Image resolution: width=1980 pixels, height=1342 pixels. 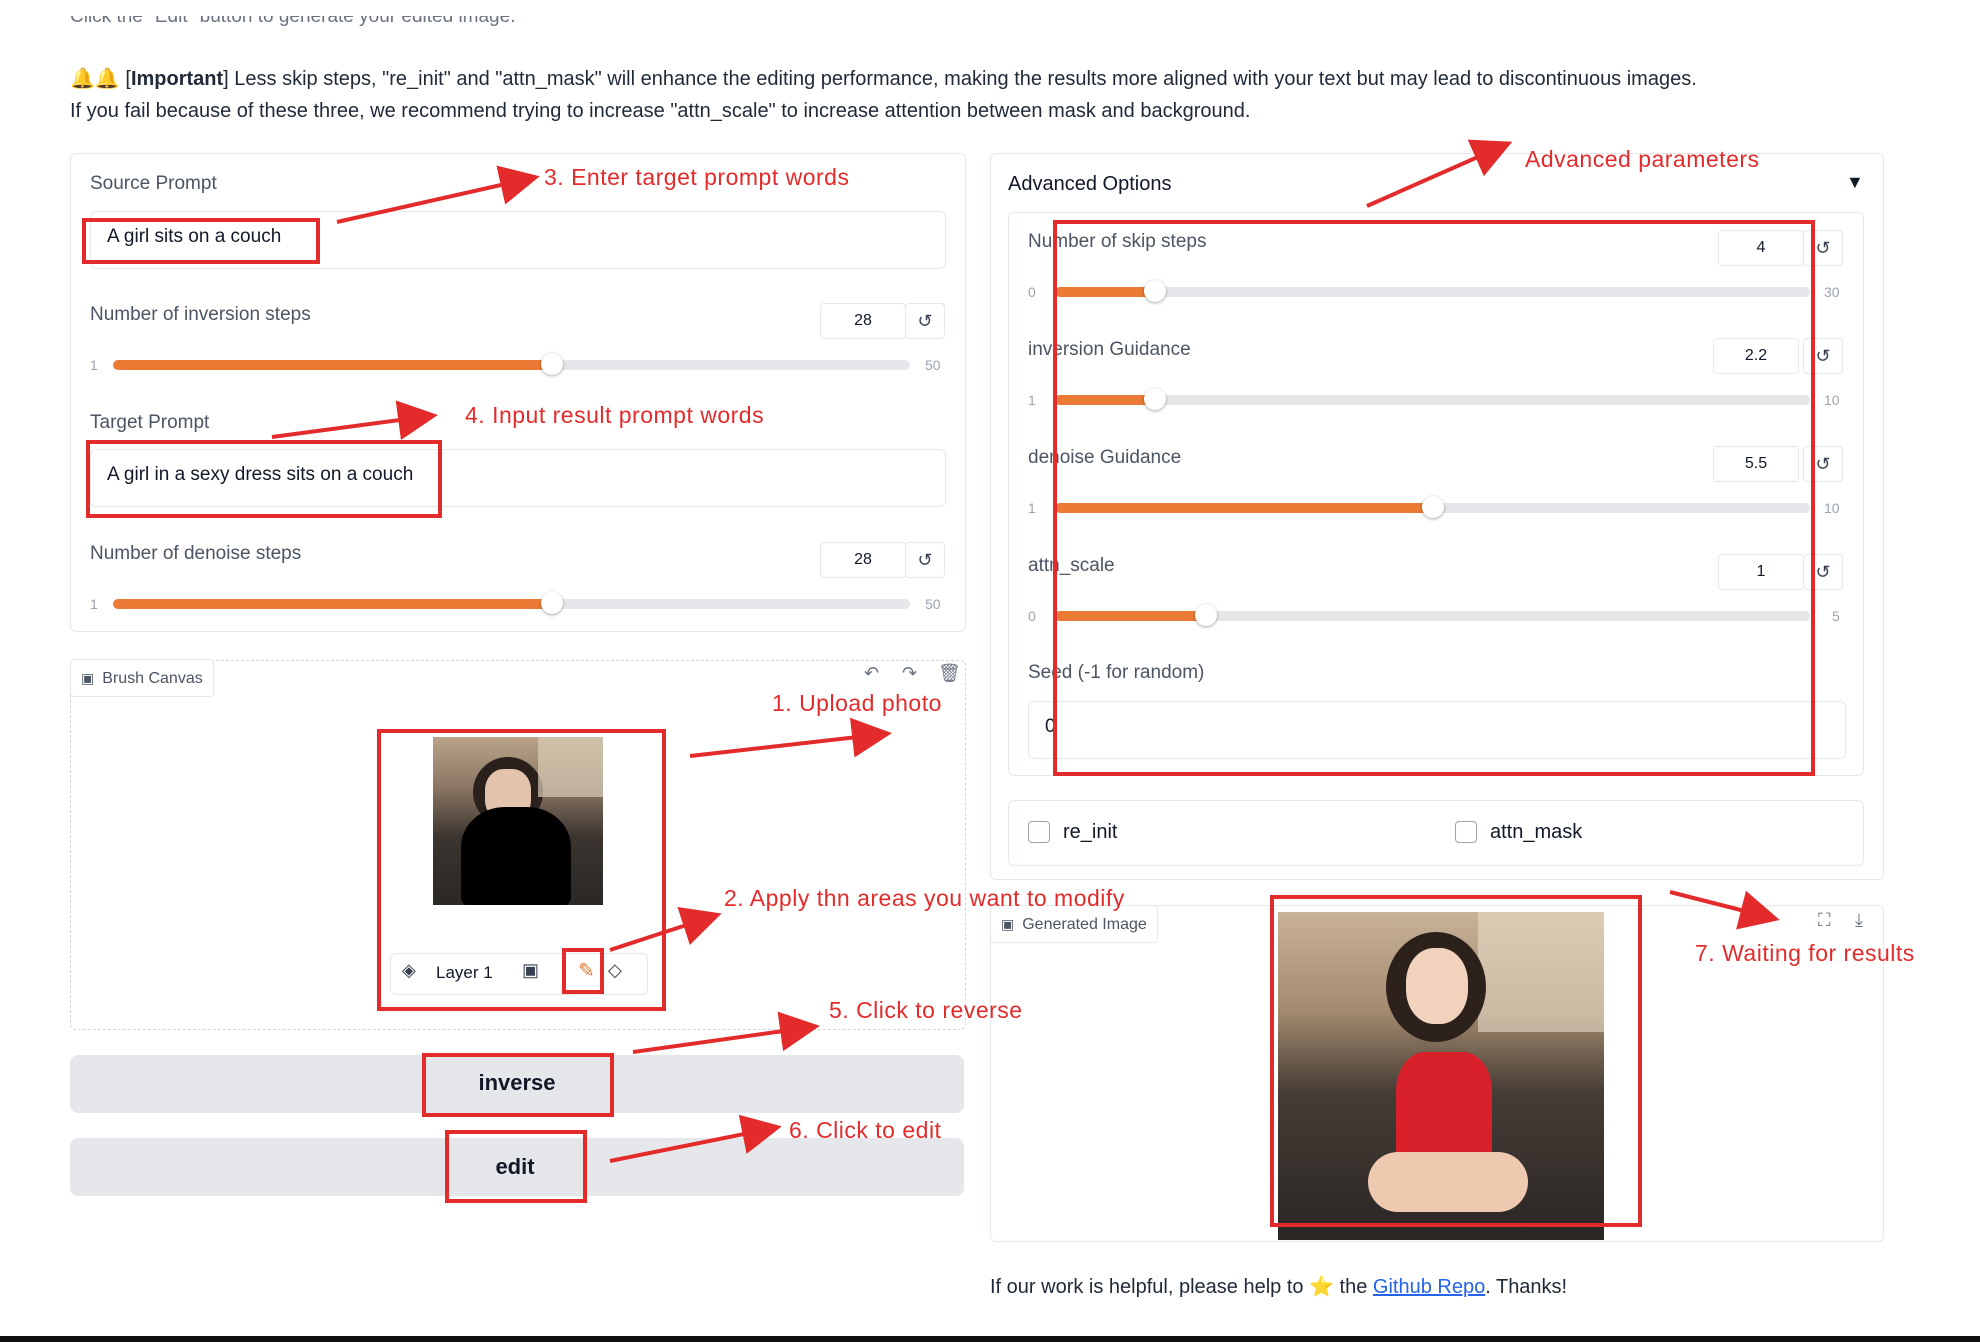 I want to click on annotation-5: 5. Click to reverse, so click(x=926, y=1010).